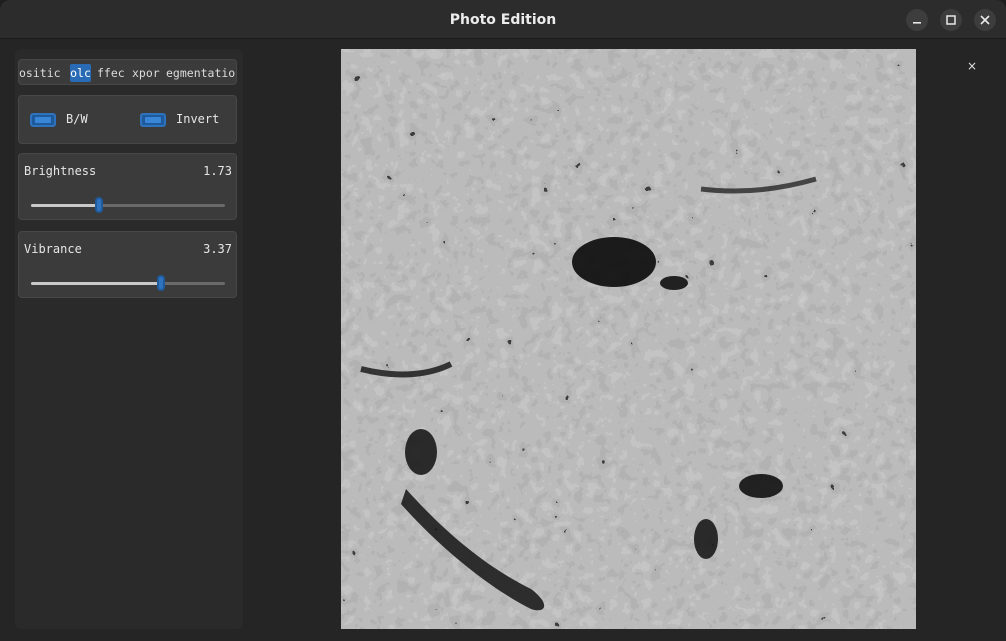 Image resolution: width=1006 pixels, height=641 pixels. Describe the element at coordinates (65, 205) in the screenshot. I see `brightness-slider-fill` at that location.